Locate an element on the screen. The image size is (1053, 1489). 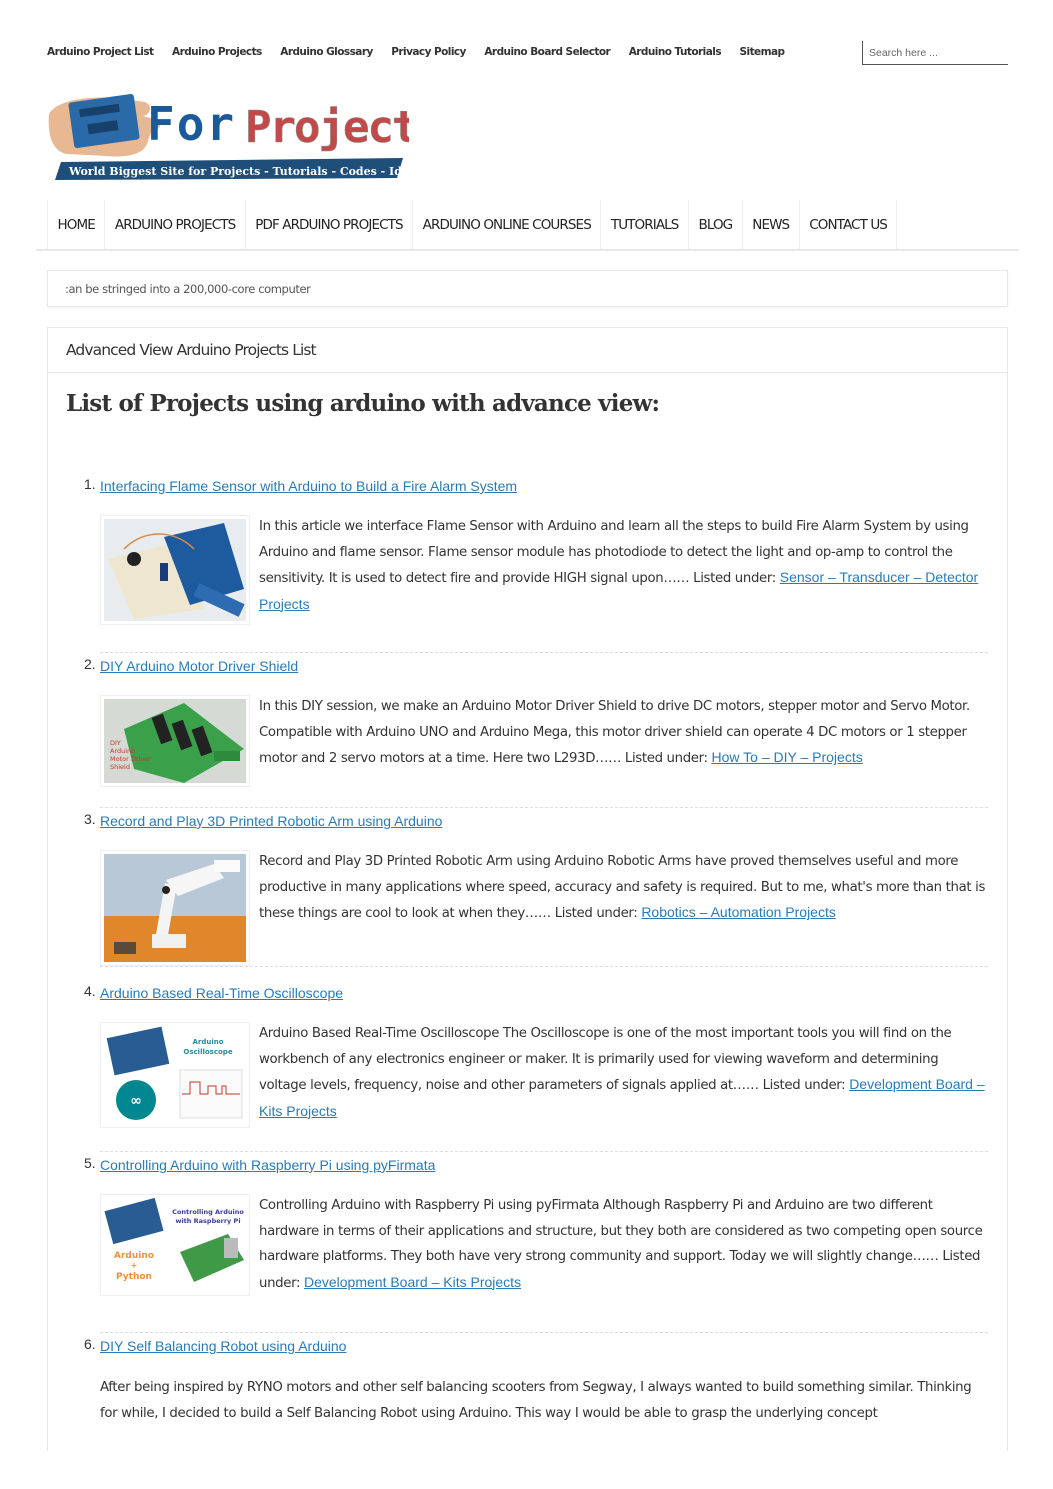
project-title-link: DIY Self Balancing Robot using Arduino is located at coordinates (223, 1346).